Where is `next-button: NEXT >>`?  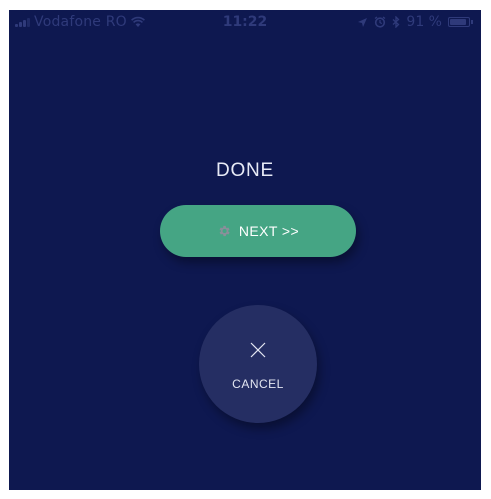
next-button: NEXT >> is located at coordinates (258, 231).